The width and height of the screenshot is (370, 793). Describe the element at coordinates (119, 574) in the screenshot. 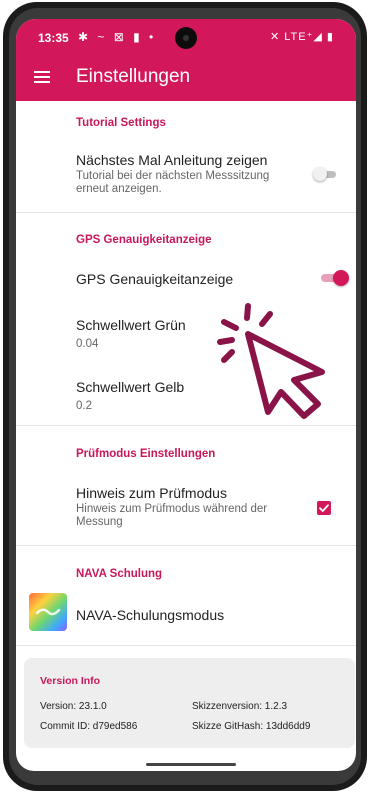

I see `section-header-nava: NAVA Schulung` at that location.